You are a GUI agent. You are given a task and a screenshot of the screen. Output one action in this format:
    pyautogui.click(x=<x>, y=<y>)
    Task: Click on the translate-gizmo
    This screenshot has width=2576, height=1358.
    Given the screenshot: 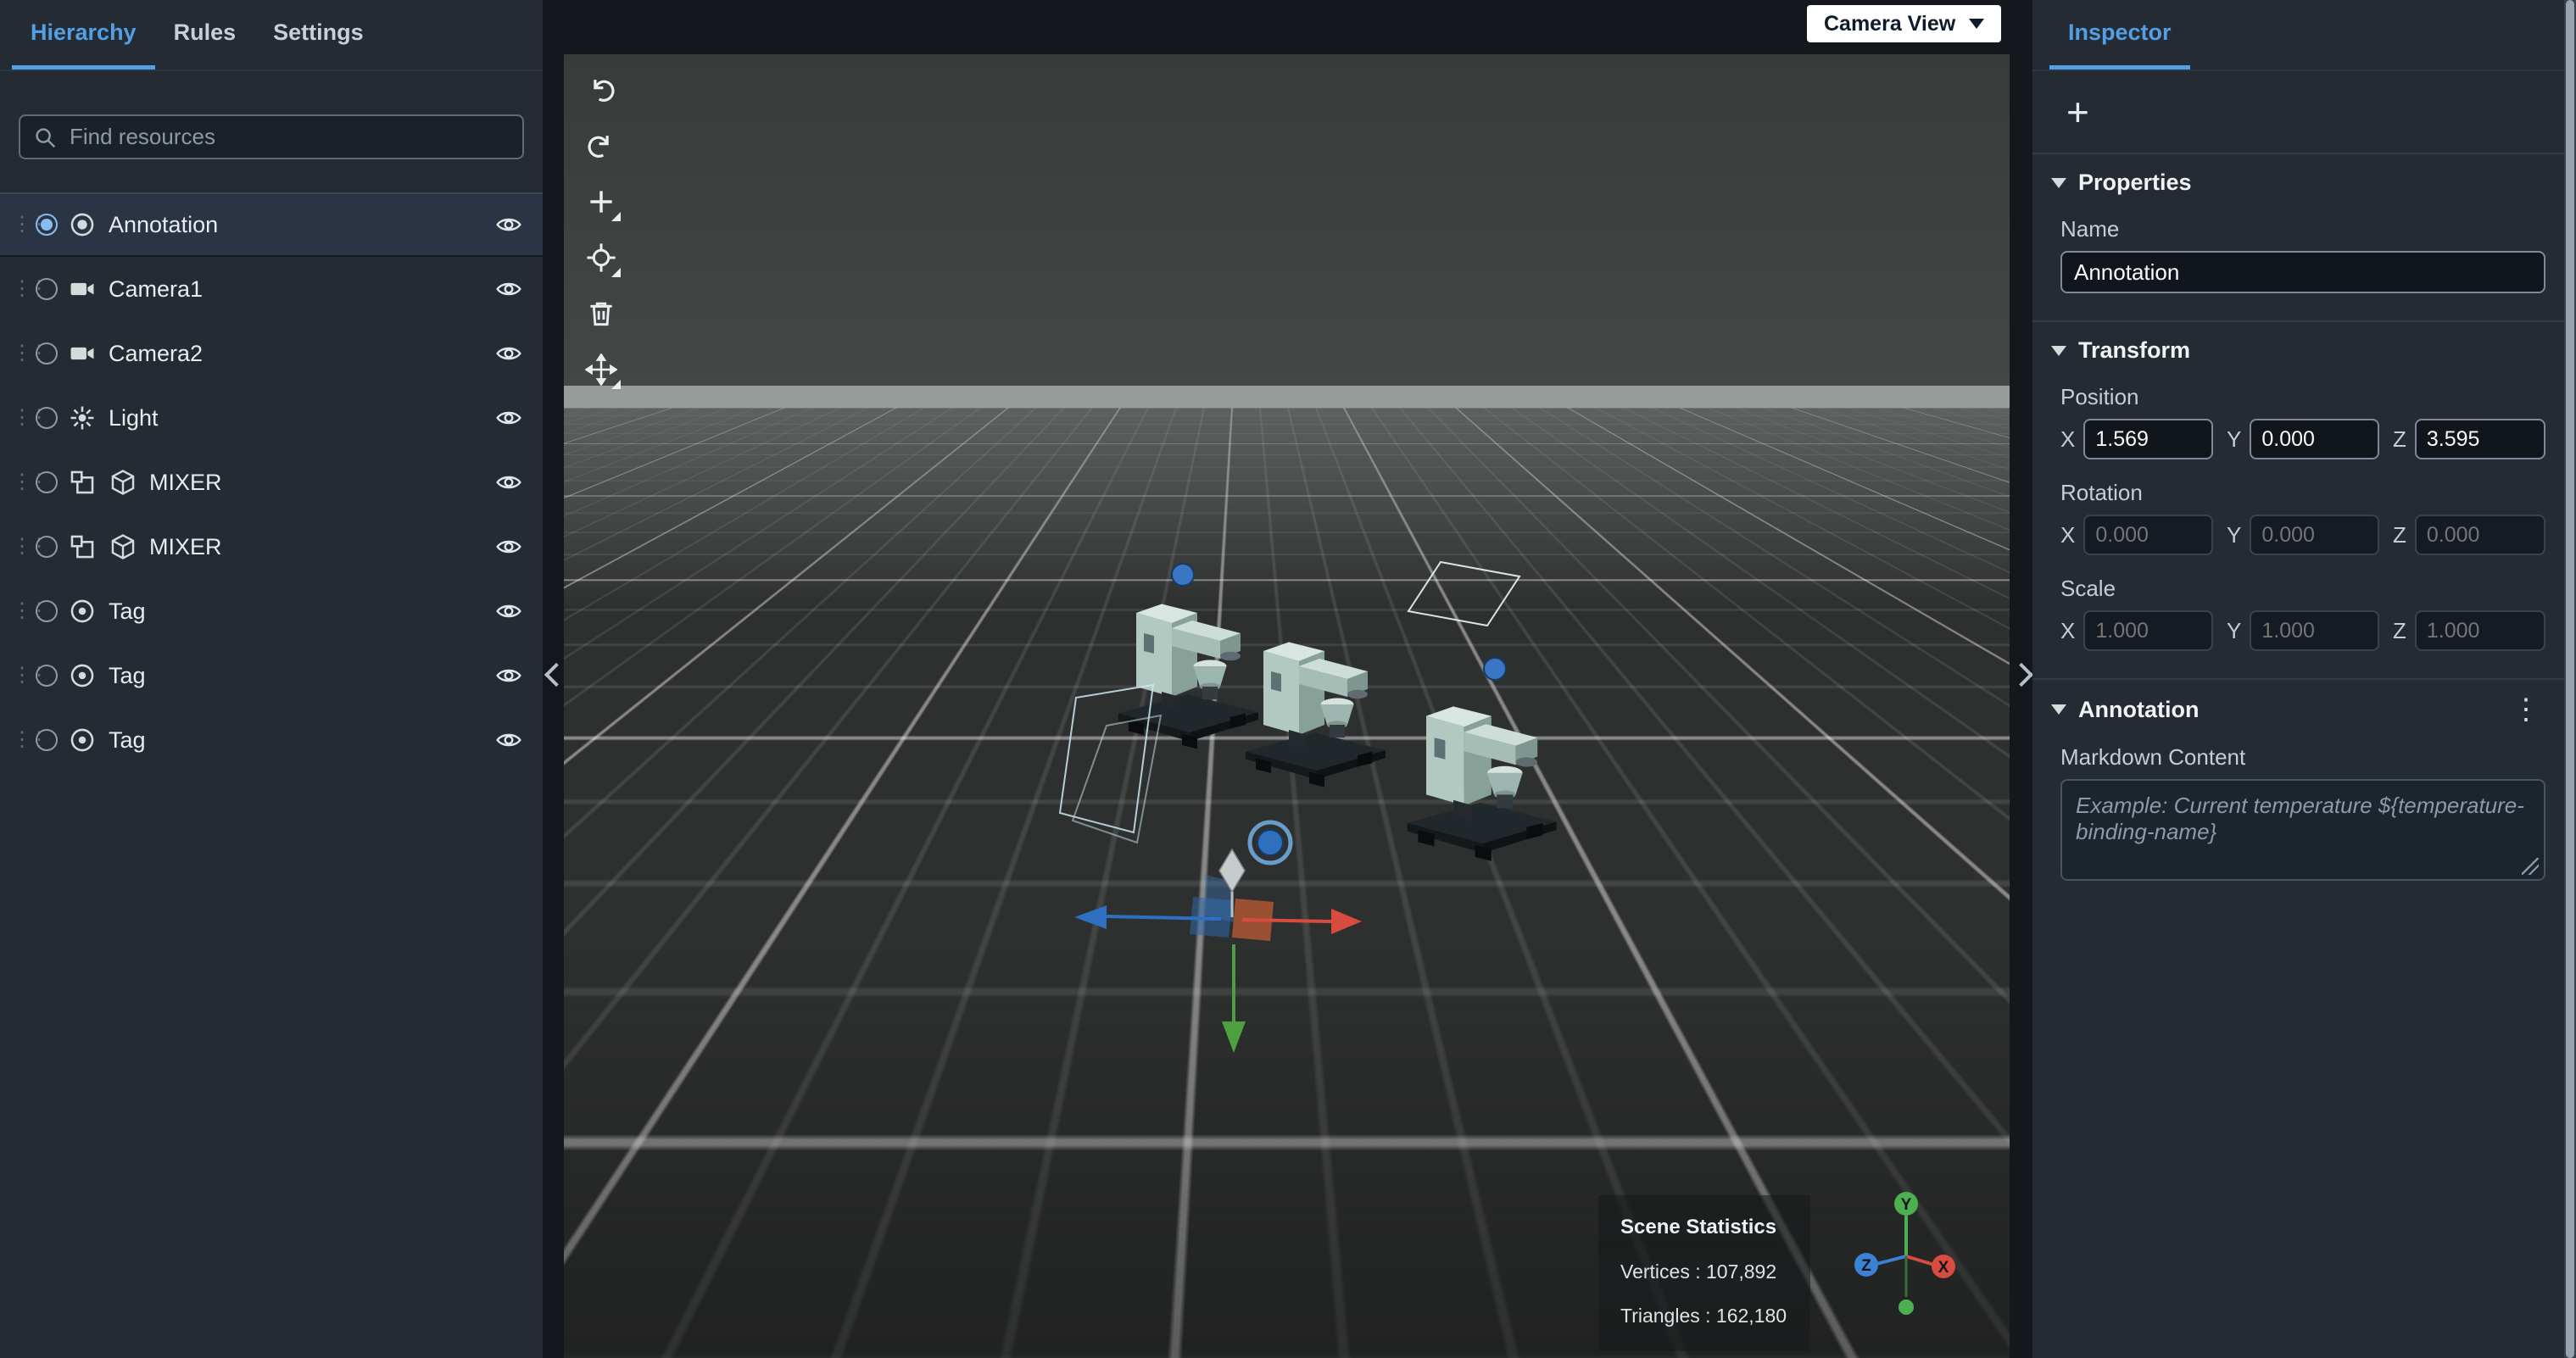 What is the action you would take?
    pyautogui.click(x=1218, y=950)
    